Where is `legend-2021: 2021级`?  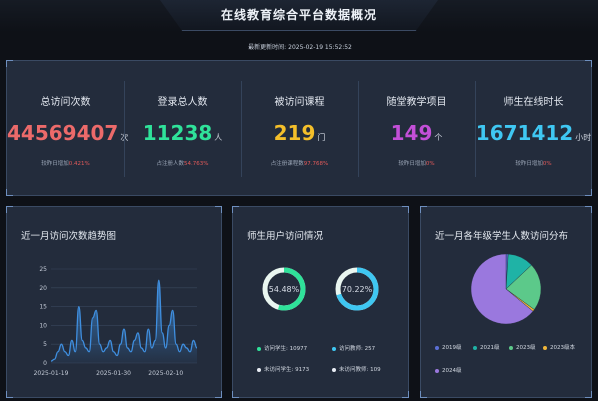 legend-2021: 2021级 is located at coordinates (486, 347).